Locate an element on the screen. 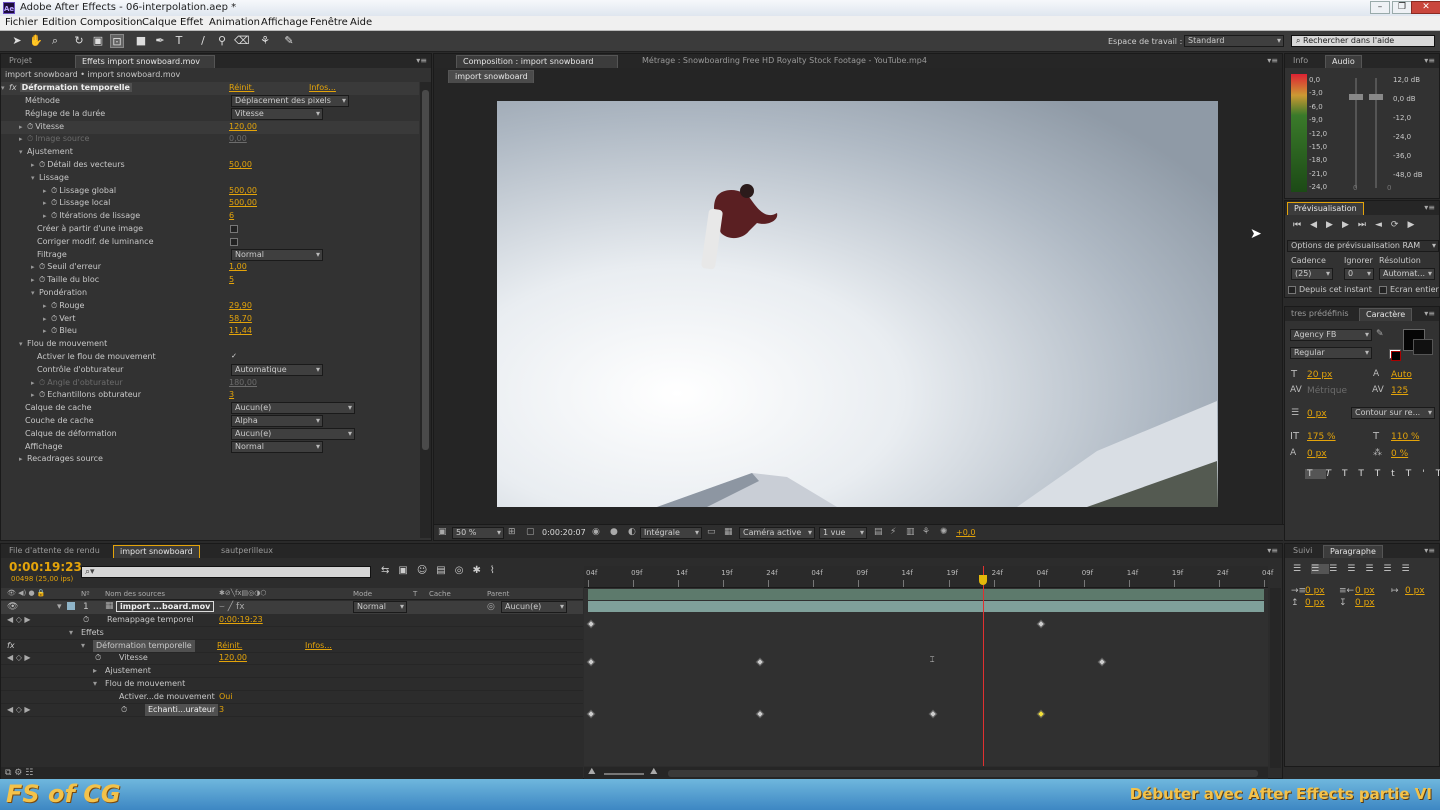  property-value: 5 is located at coordinates (231, 280).